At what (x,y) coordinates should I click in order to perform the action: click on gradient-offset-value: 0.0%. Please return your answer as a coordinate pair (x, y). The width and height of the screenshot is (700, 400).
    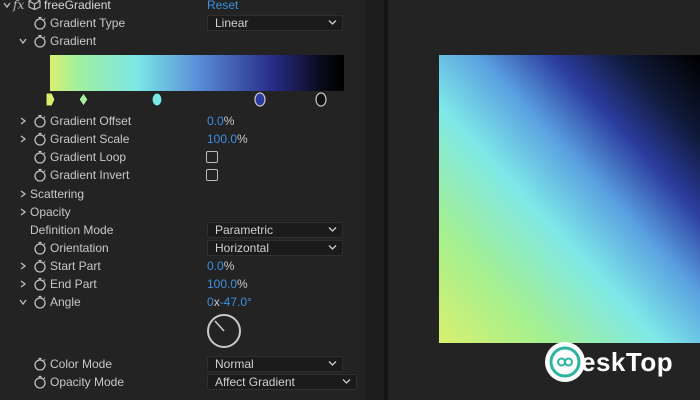
    Looking at the image, I should click on (220, 121).